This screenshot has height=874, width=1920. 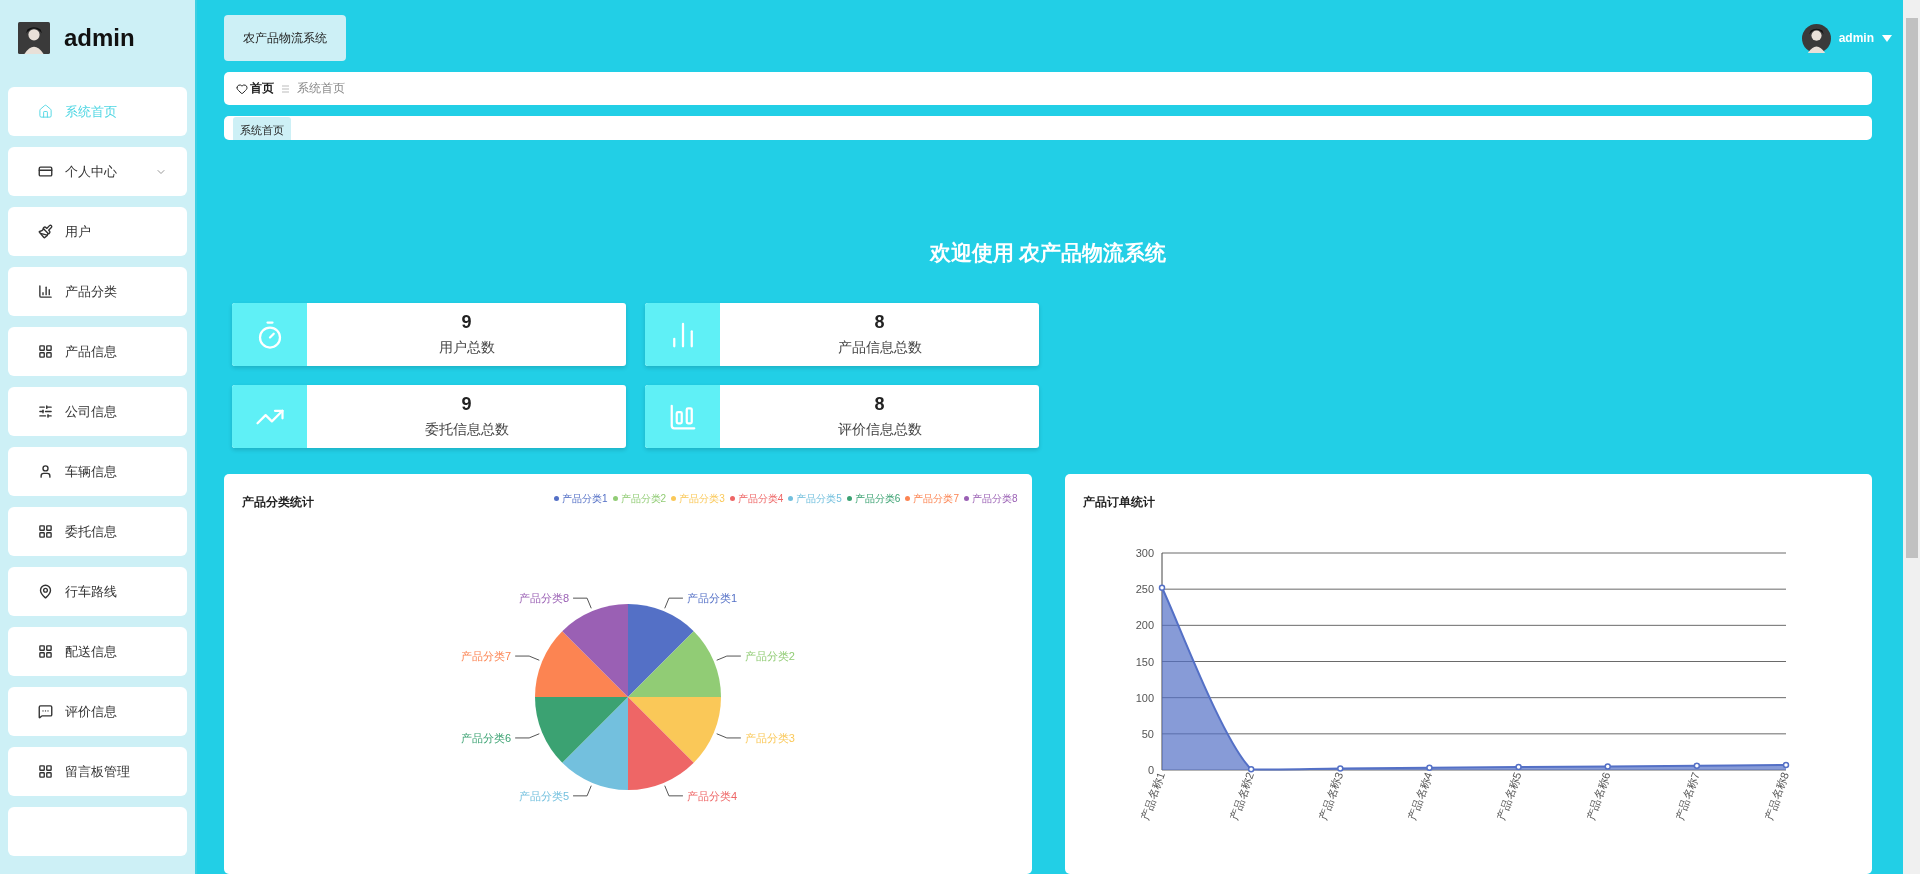 I want to click on pie-label: 产品分类5, so click(x=544, y=795).